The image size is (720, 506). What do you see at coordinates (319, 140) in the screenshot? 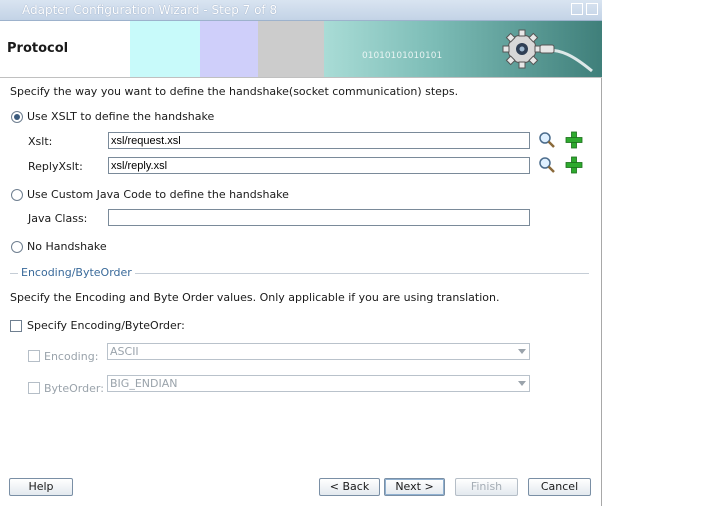
I see `xslt-input` at bounding box center [319, 140].